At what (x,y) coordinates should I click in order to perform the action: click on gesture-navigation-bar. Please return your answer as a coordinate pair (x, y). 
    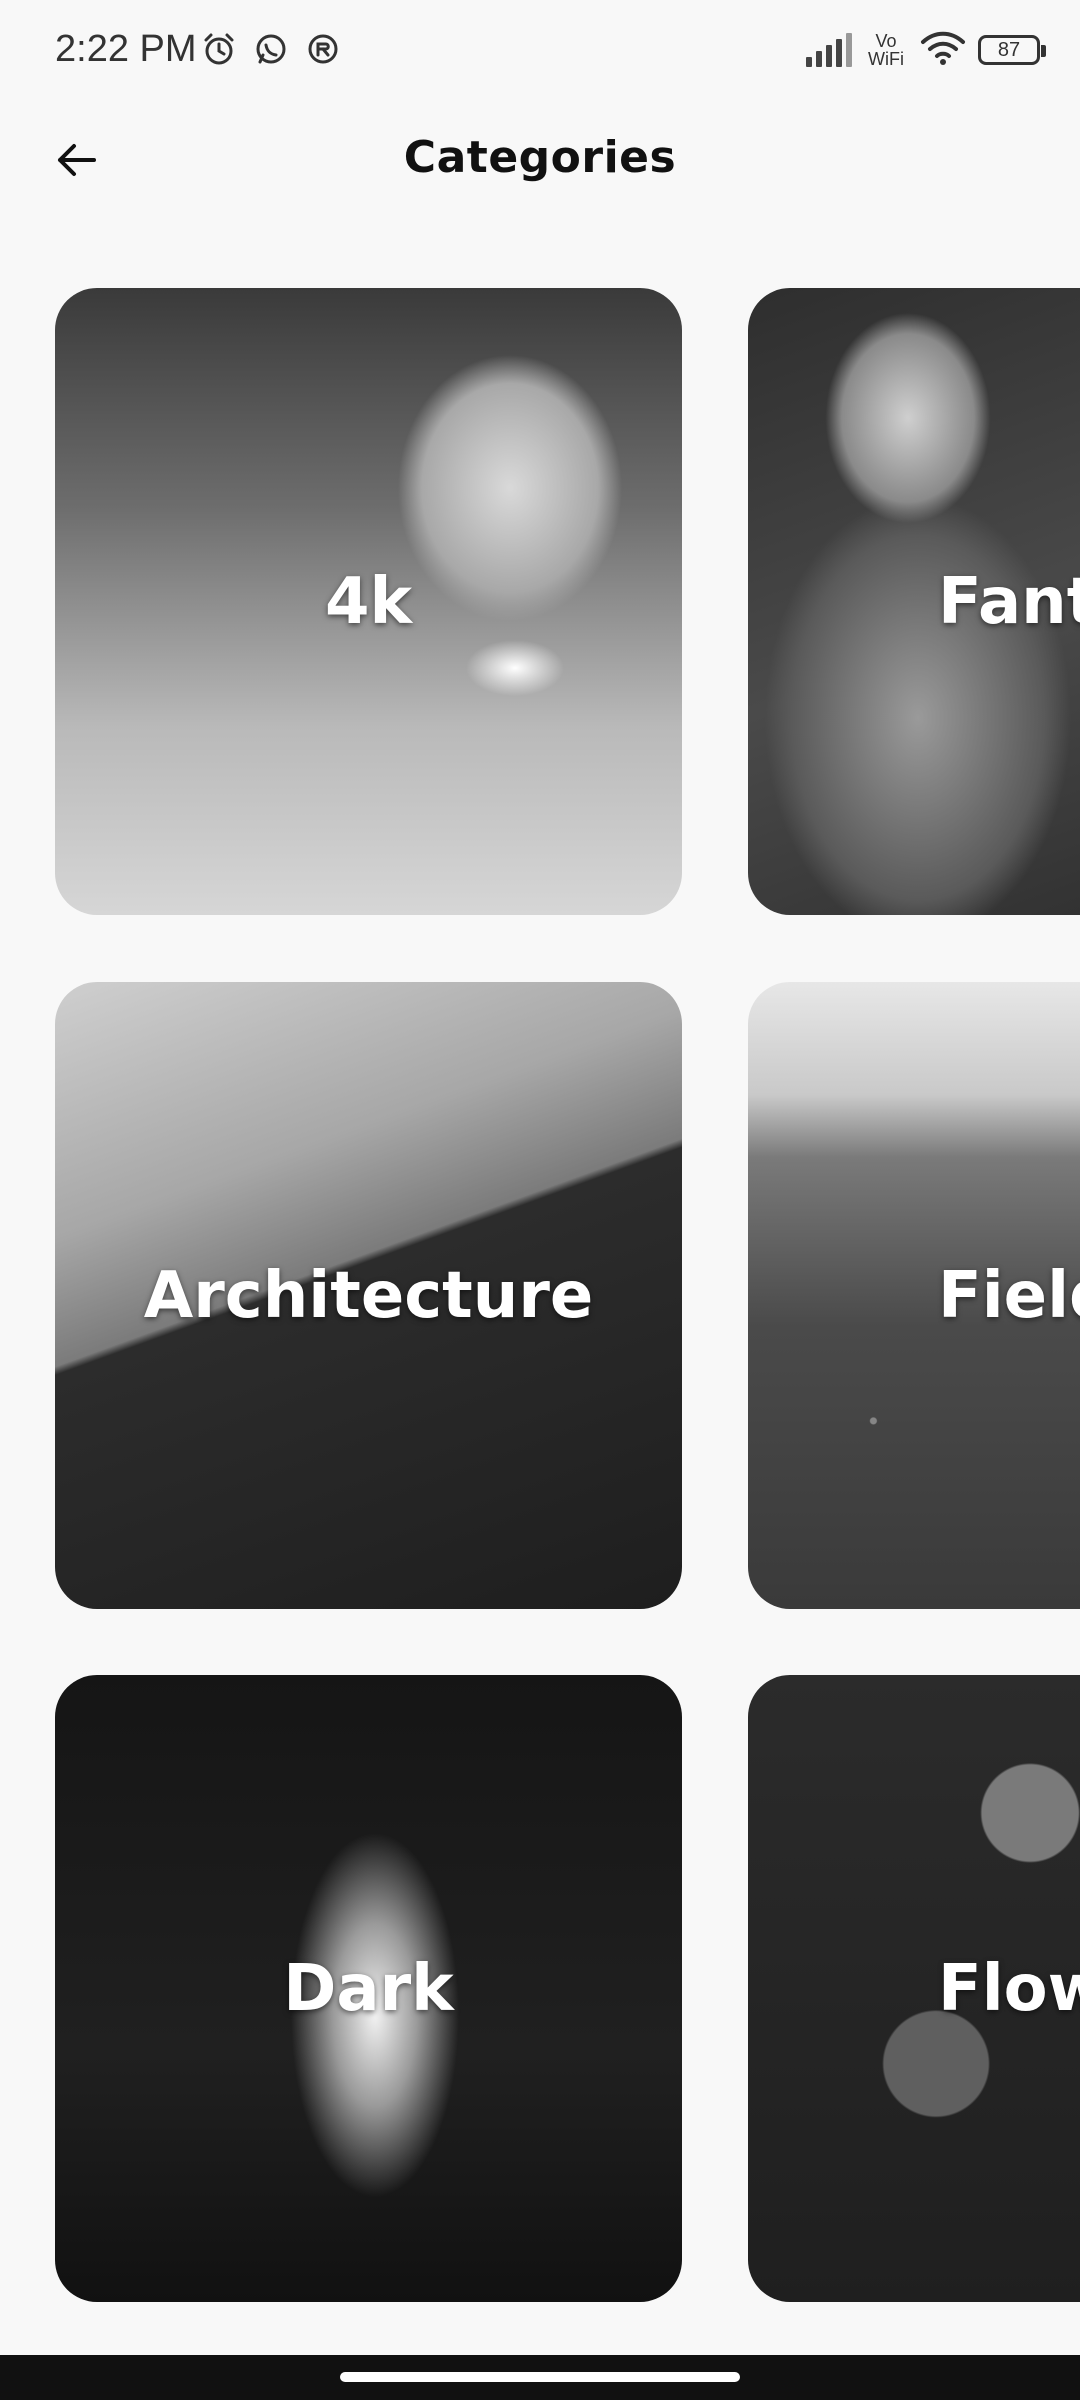
    Looking at the image, I should click on (540, 2377).